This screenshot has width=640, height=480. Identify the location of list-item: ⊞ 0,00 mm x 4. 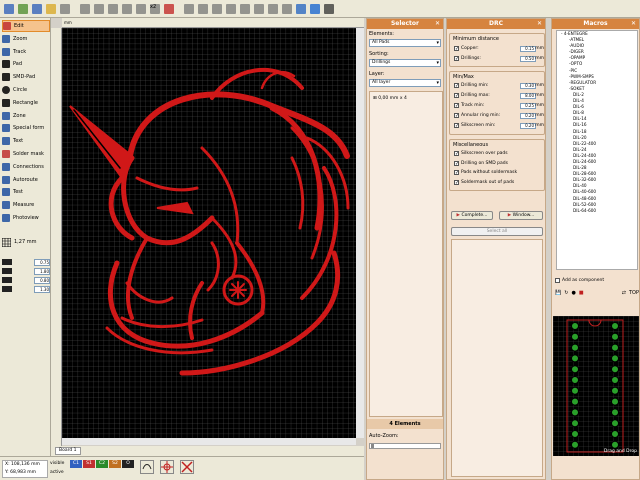
(390, 98).